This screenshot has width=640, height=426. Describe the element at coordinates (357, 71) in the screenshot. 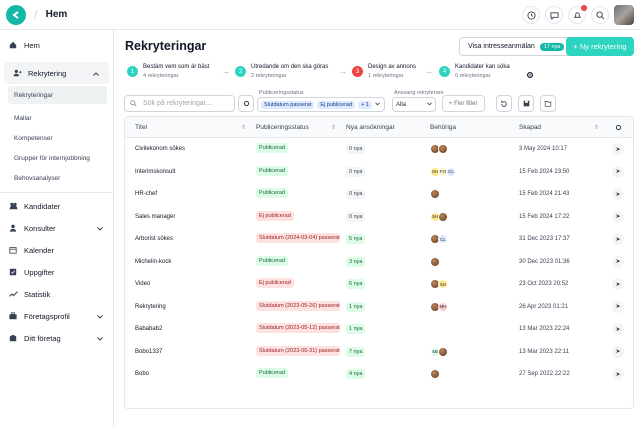

I see `step-number: 3` at that location.